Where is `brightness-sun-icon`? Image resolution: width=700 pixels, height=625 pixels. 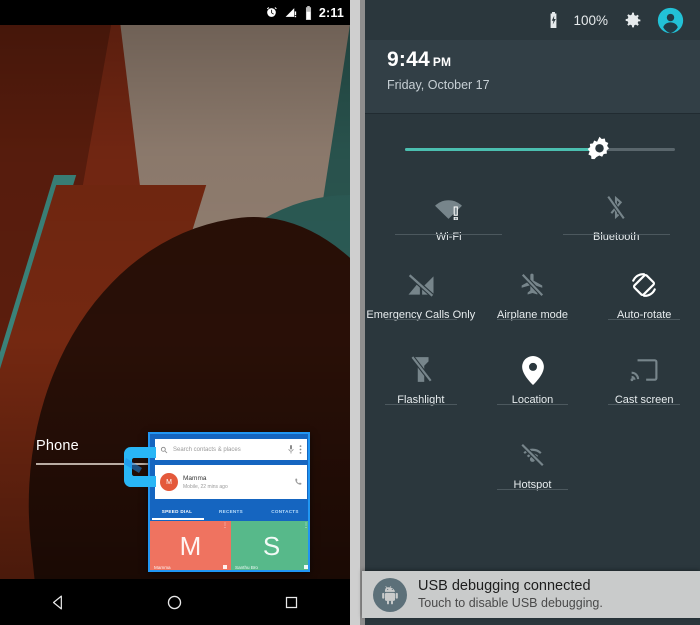
brightness-sun-icon is located at coordinates (599, 149).